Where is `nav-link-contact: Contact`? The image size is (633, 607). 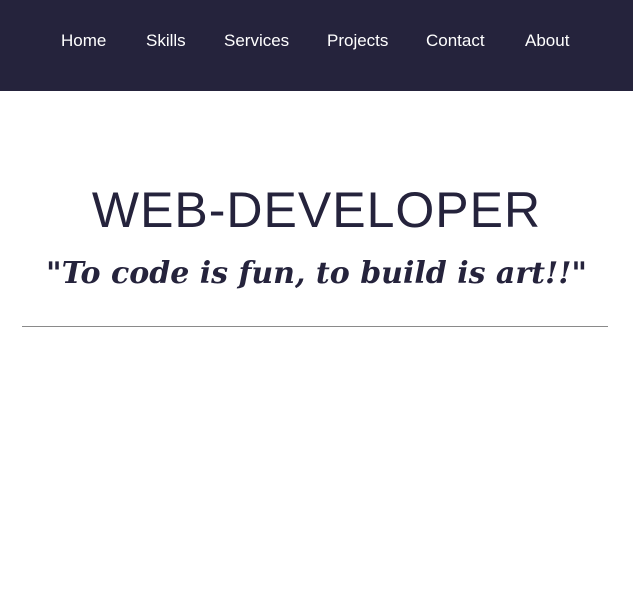 nav-link-contact: Contact is located at coordinates (455, 41).